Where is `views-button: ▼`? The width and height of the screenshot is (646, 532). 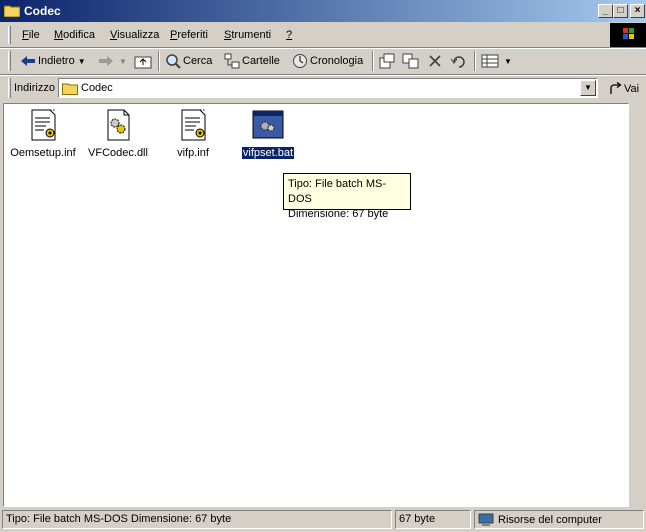 views-button: ▼ is located at coordinates (496, 61).